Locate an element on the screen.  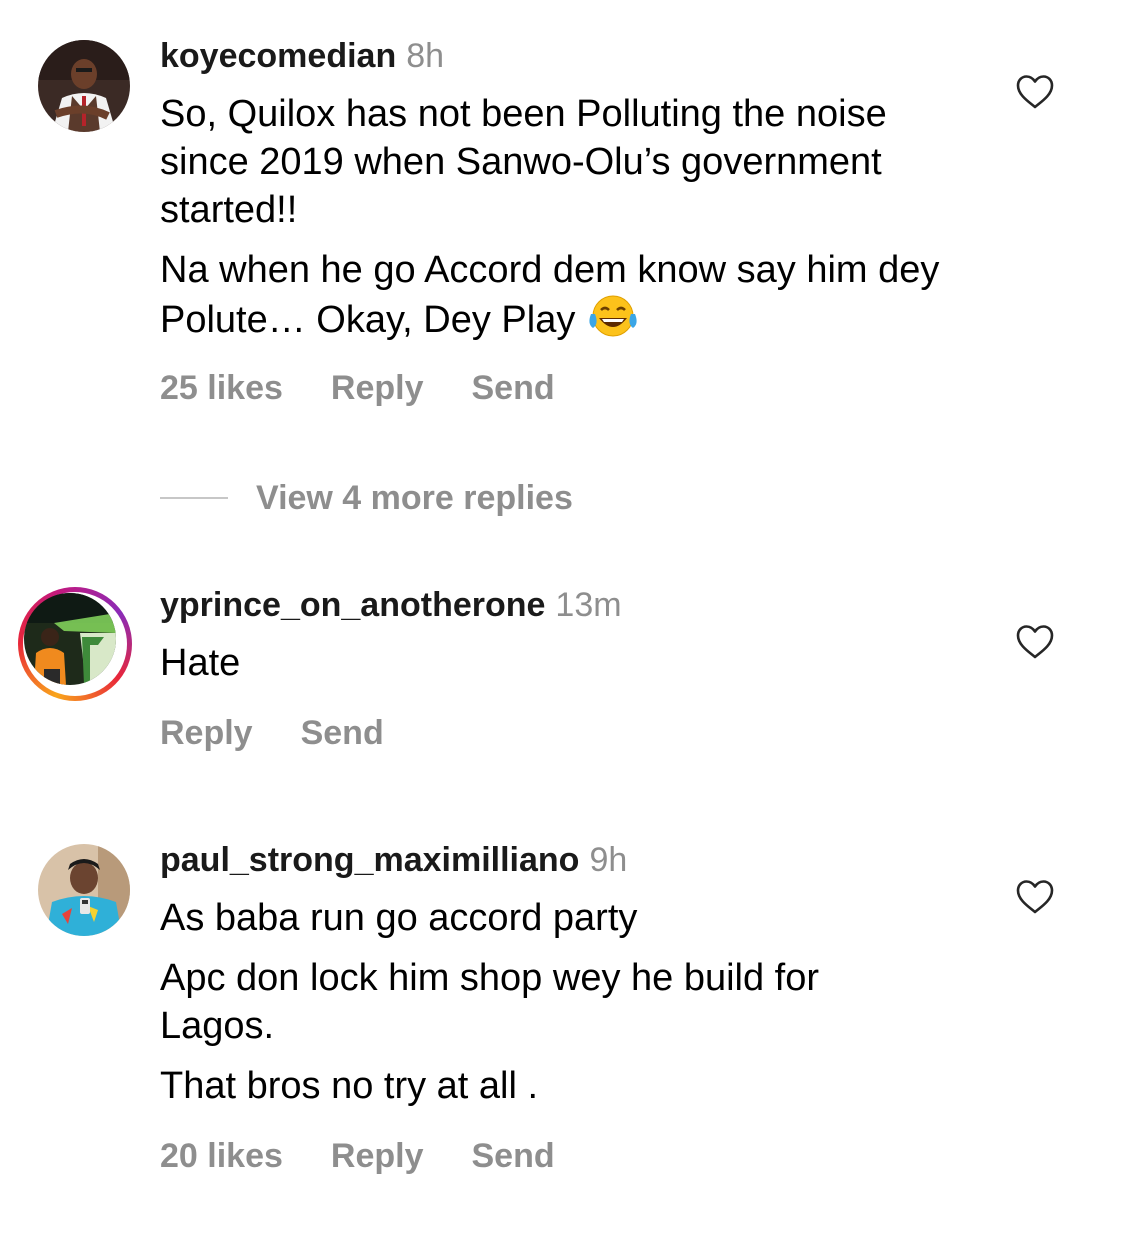
comment-header: koyecomedian 8h is located at coordinates (302, 56).